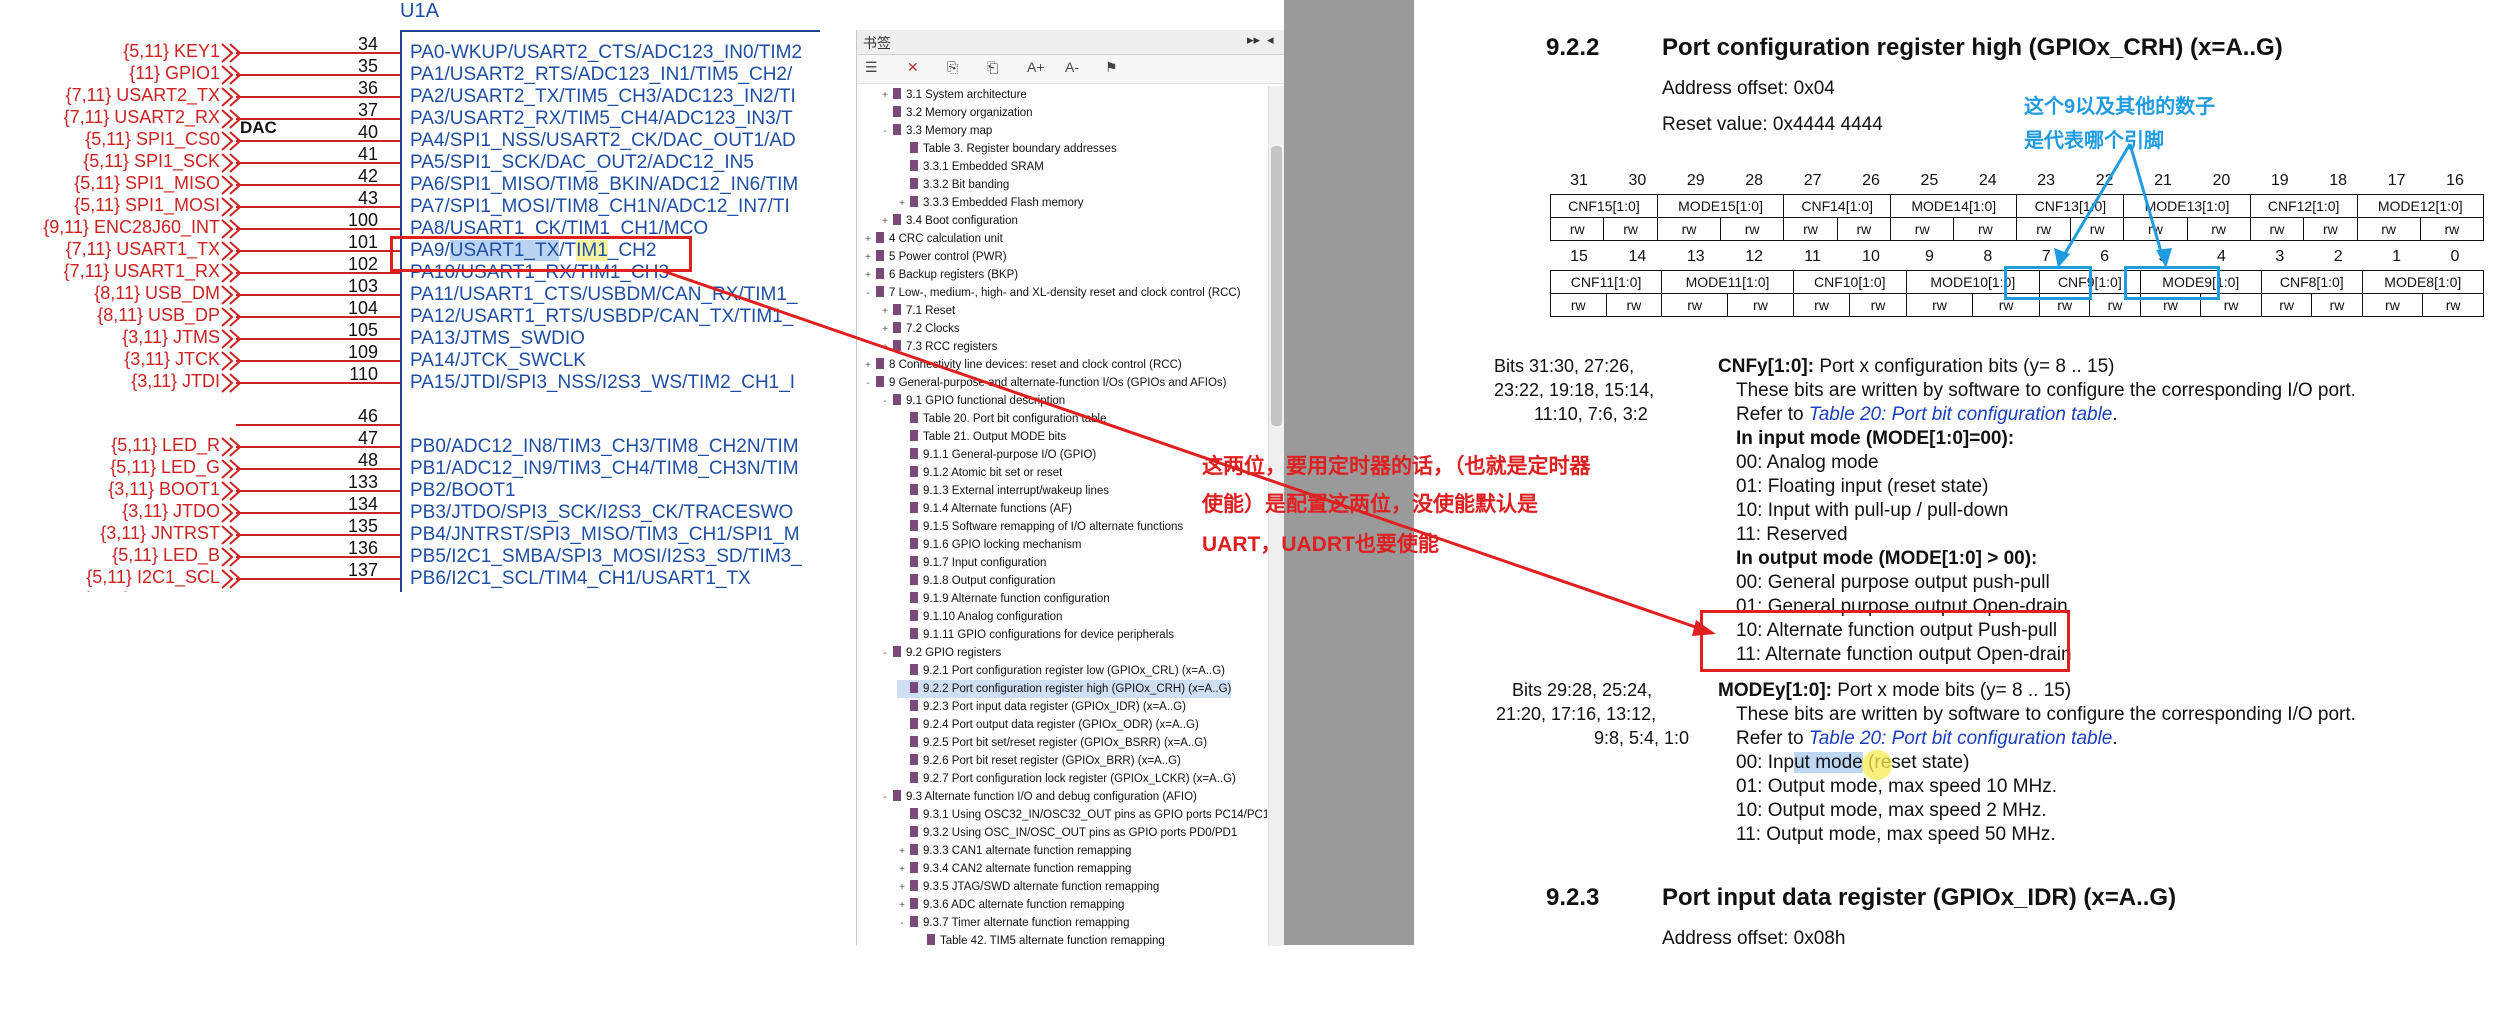 The height and width of the screenshot is (1015, 2512). Describe the element at coordinates (1704, 628) in the screenshot. I see `red-arrow-head` at that location.